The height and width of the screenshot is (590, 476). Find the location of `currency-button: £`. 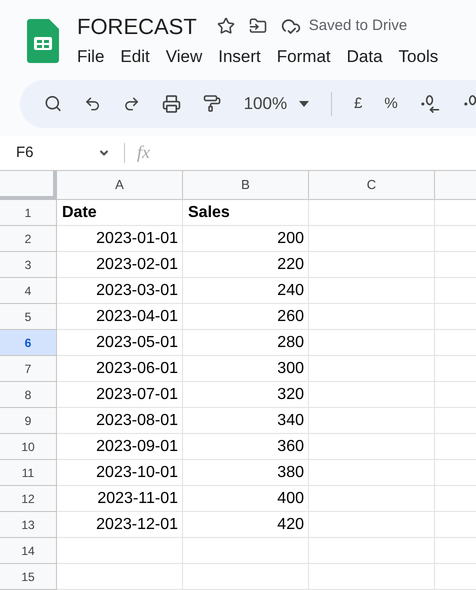

currency-button: £ is located at coordinates (358, 104).